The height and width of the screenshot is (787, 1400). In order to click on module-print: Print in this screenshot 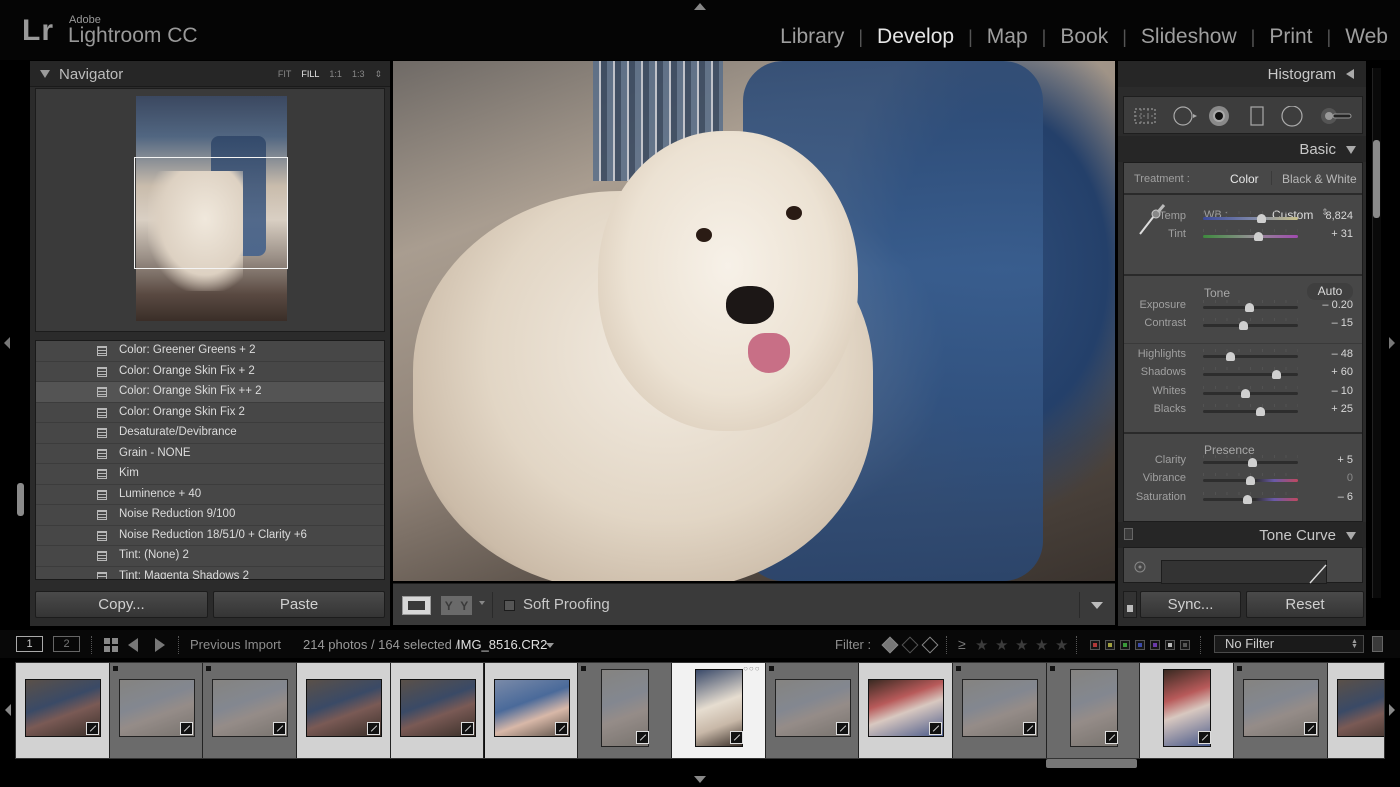, I will do `click(1290, 37)`.